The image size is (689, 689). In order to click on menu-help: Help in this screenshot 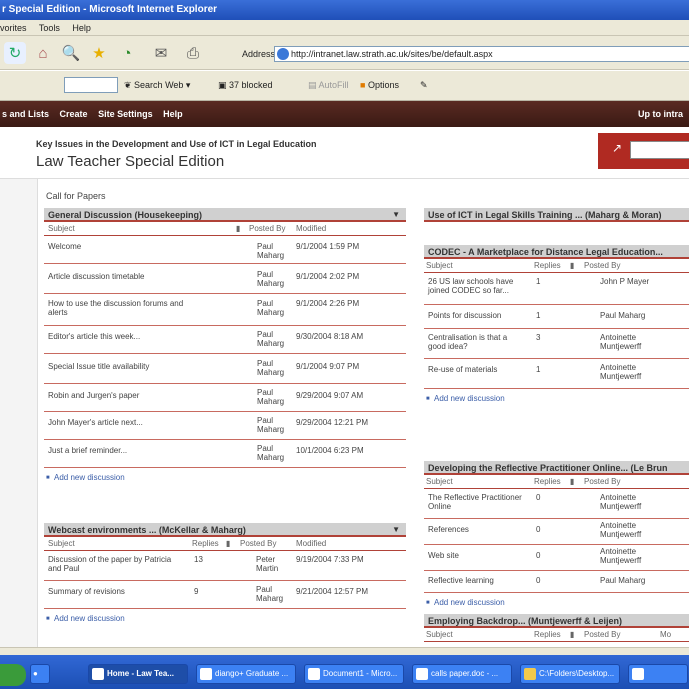, I will do `click(81, 28)`.